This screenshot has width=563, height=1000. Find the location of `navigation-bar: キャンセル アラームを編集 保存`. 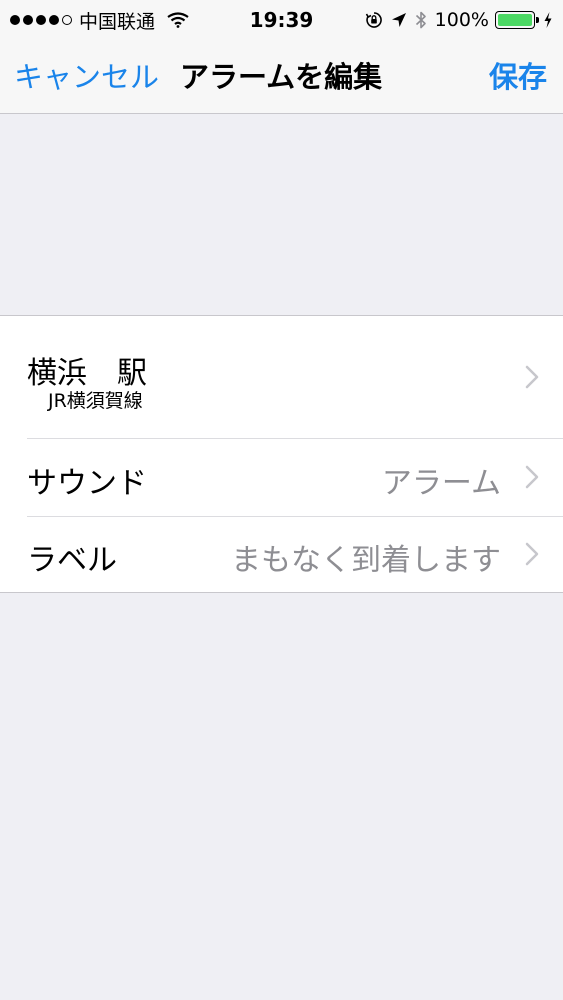

navigation-bar: キャンセル アラームを編集 保存 is located at coordinates (281, 77).